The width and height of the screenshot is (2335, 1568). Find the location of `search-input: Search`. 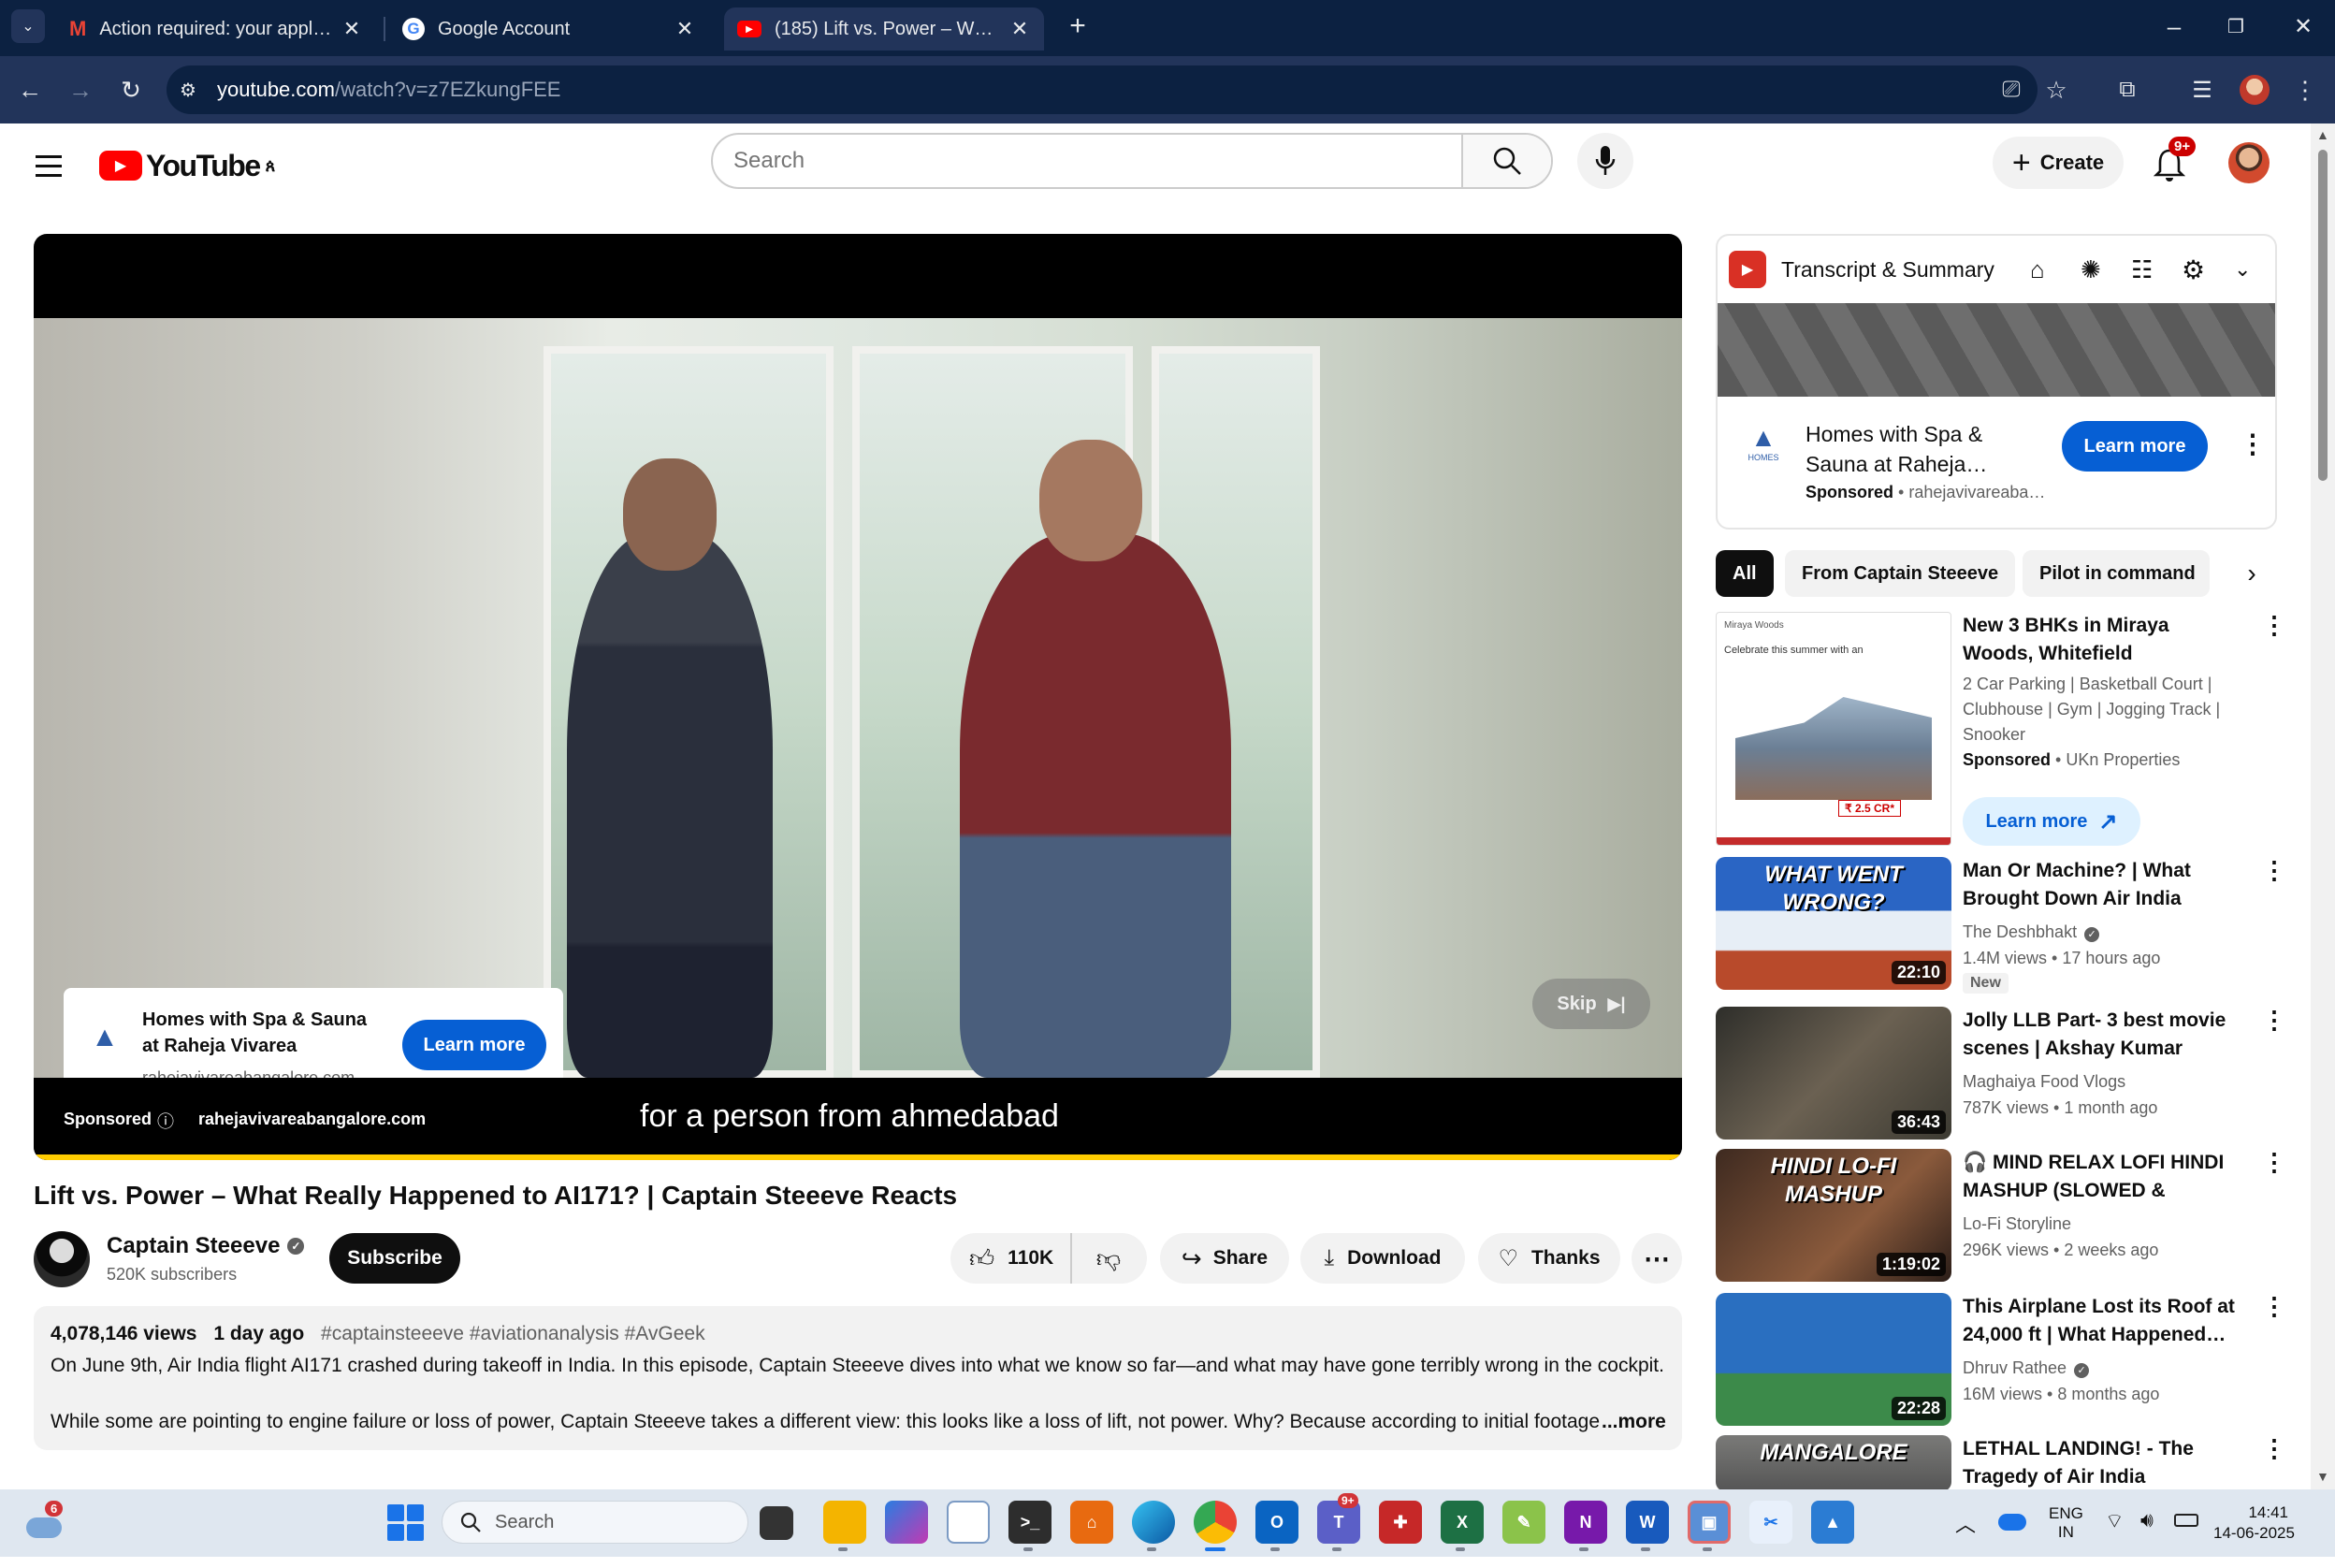

search-input: Search is located at coordinates (1087, 161).